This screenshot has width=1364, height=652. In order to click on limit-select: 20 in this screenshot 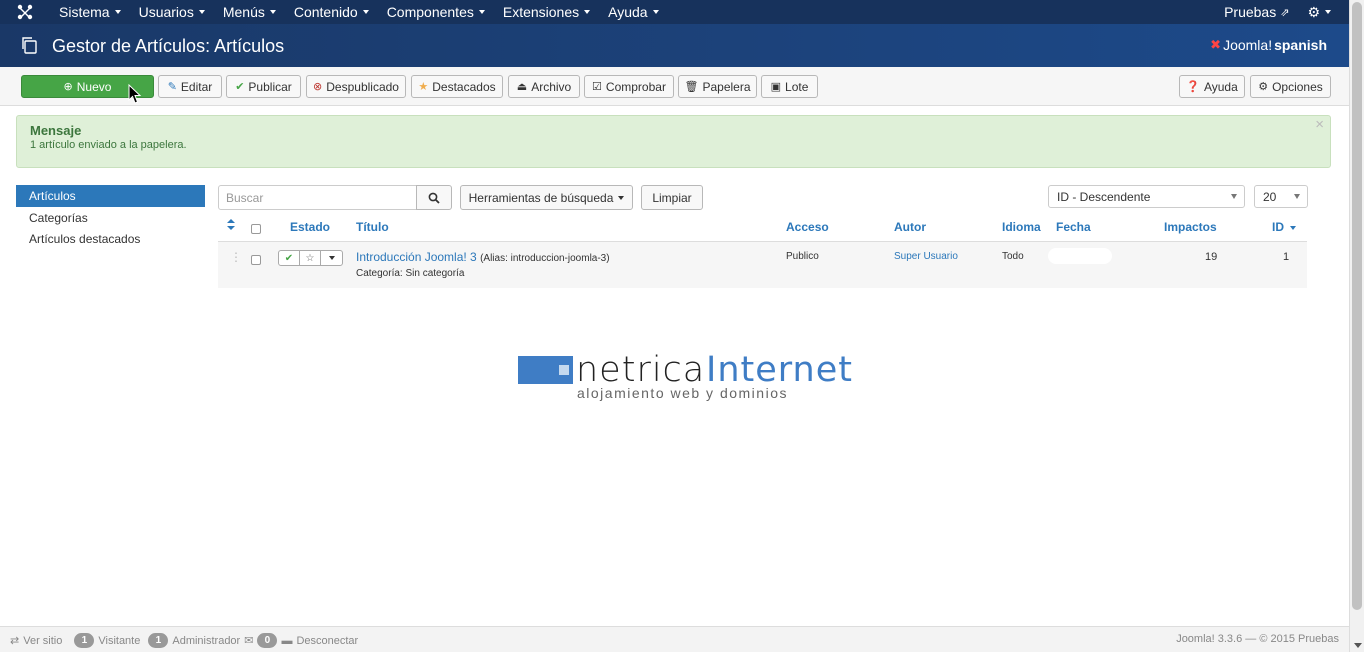, I will do `click(1281, 196)`.